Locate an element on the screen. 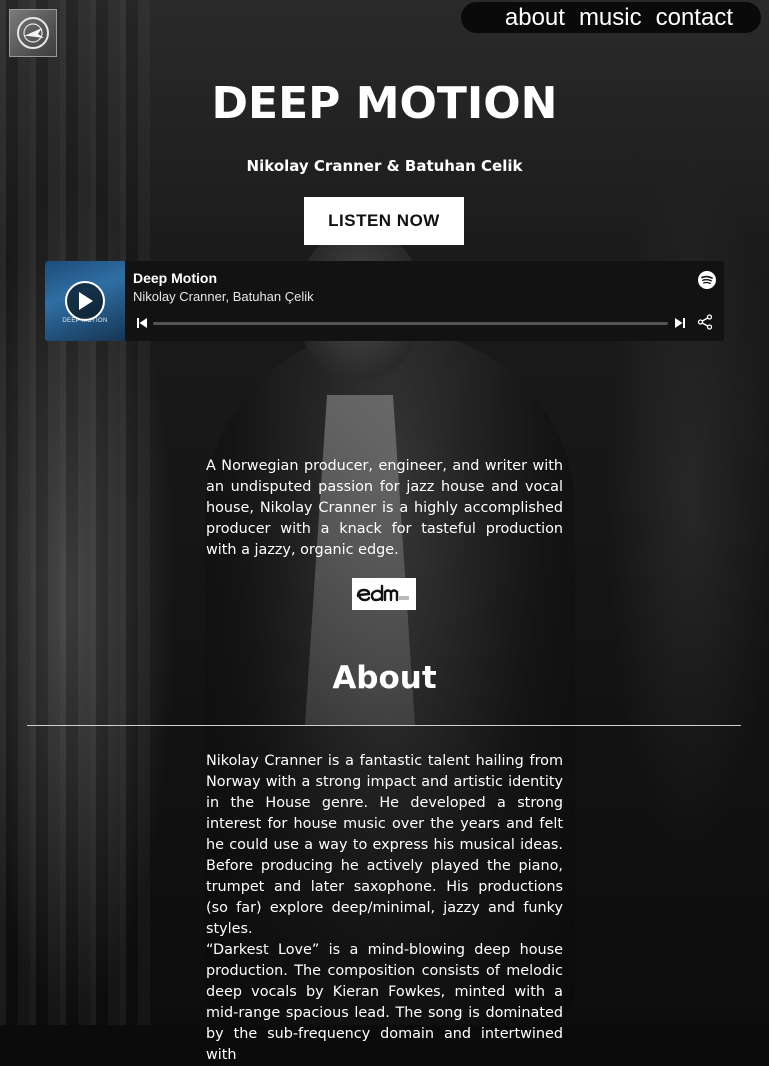  main-nav: about music contact is located at coordinates (619, 18).